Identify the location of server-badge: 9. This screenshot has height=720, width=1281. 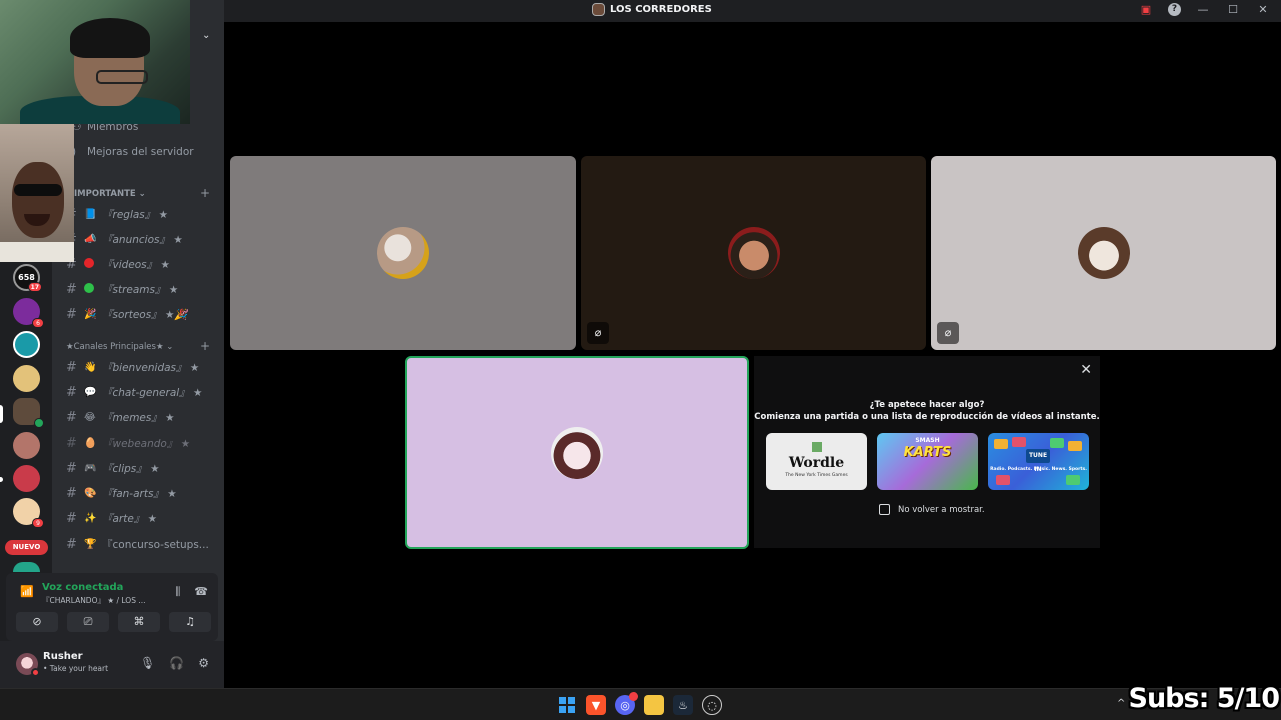
(38, 523).